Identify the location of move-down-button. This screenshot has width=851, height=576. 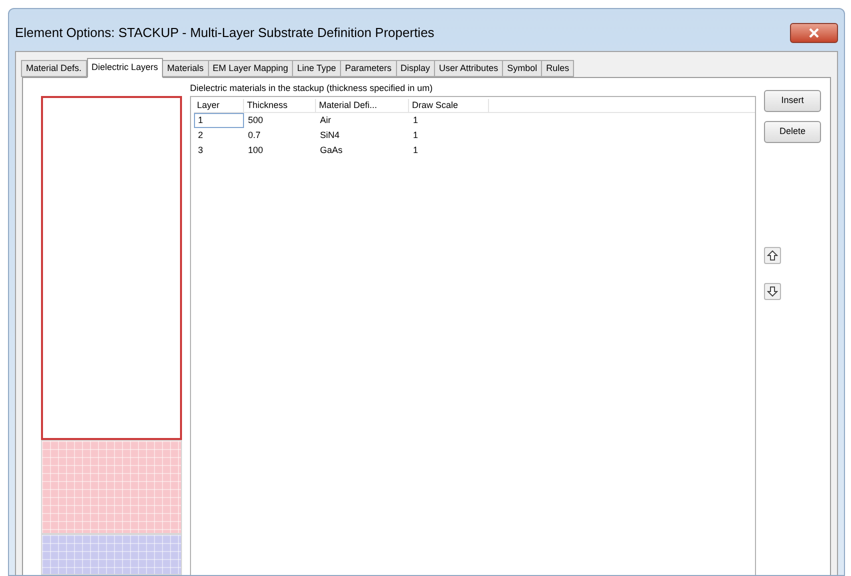
(772, 291).